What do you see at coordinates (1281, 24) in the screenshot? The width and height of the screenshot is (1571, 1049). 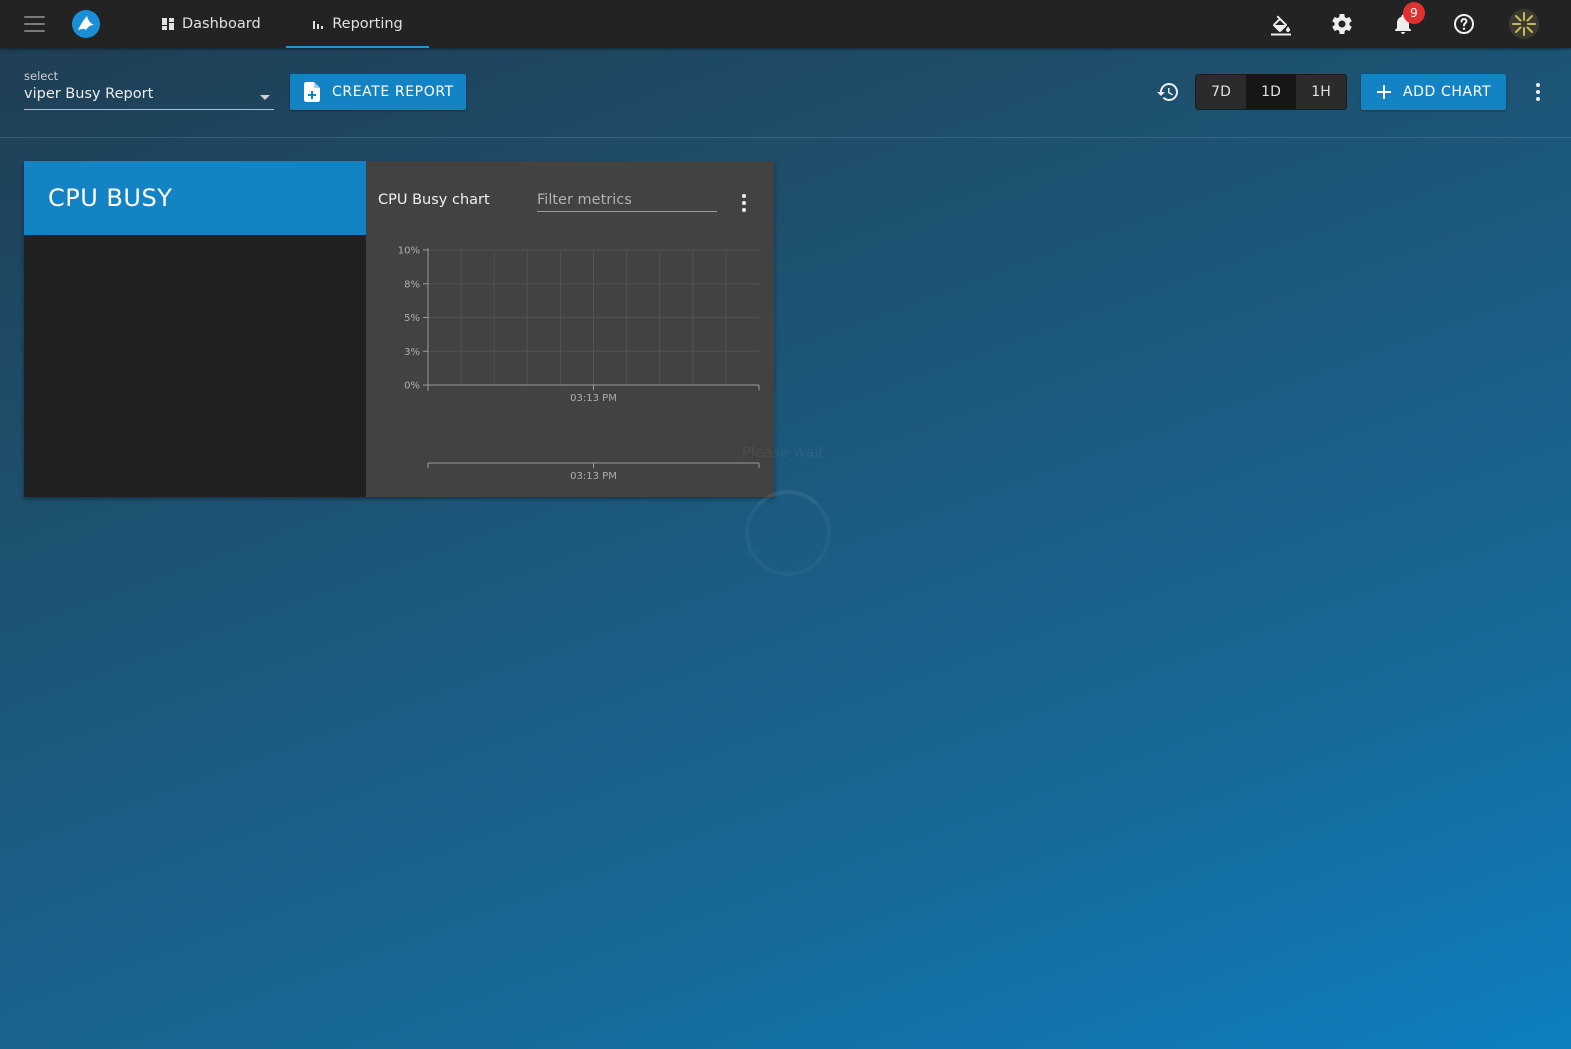 I see `paint-bucket-icon` at bounding box center [1281, 24].